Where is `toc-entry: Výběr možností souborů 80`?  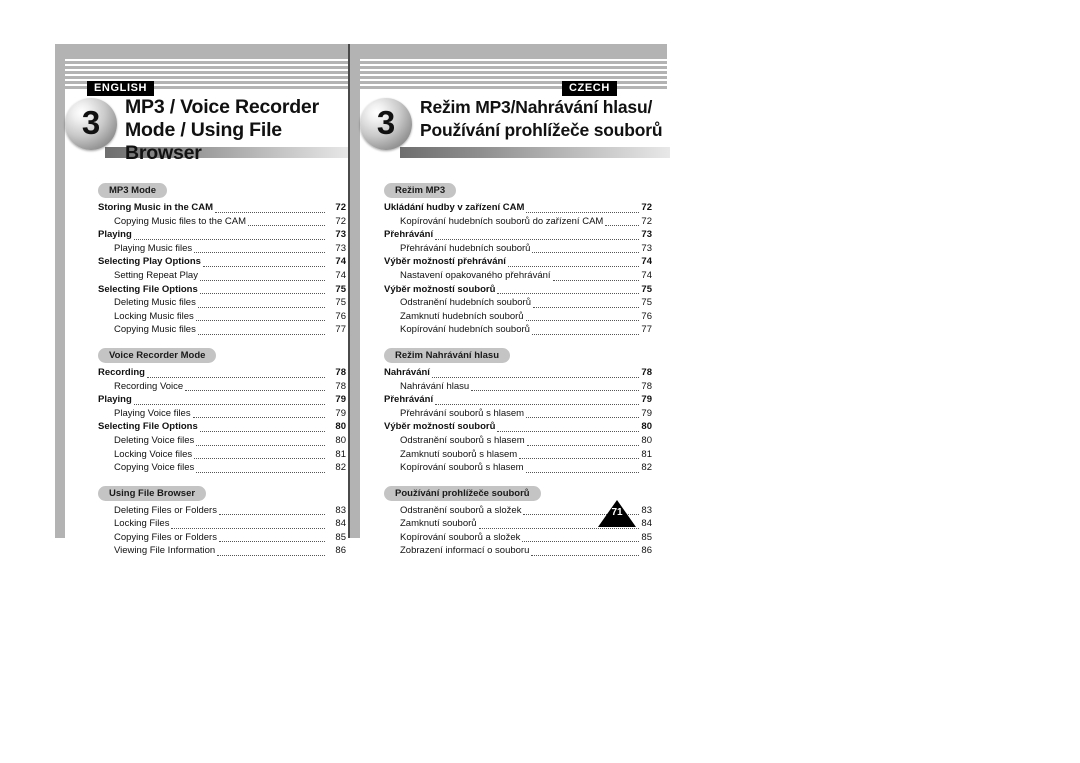 toc-entry: Výběr možností souborů 80 is located at coordinates (518, 427).